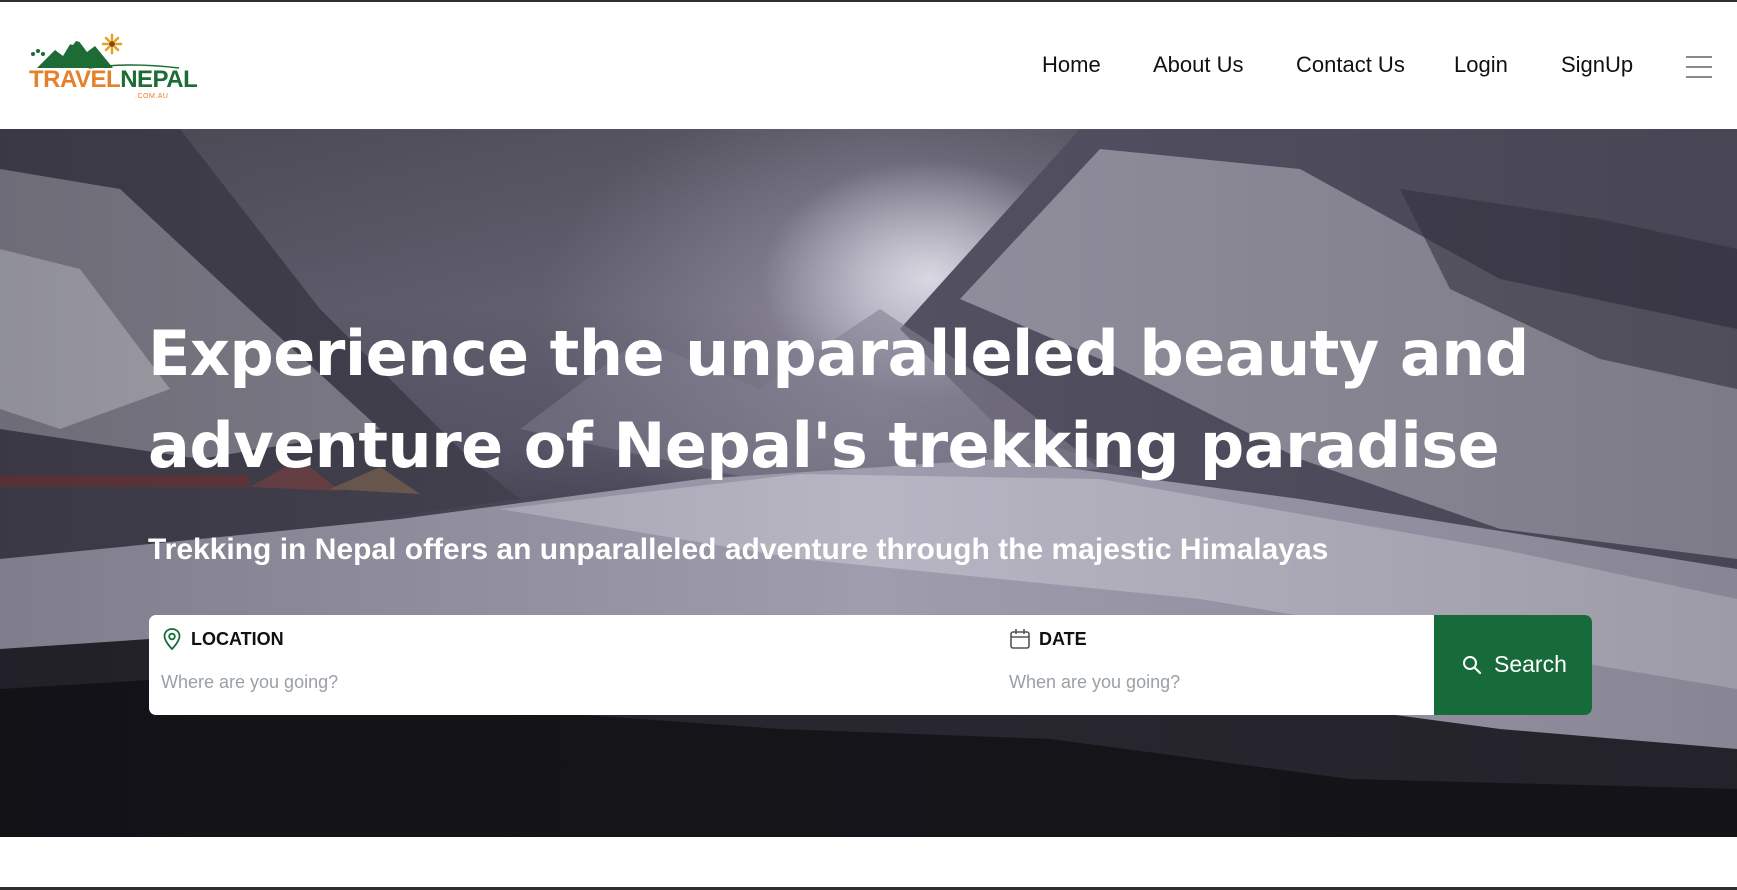 The height and width of the screenshot is (890, 1737). I want to click on search-form: LOCATION DATE Search, so click(870, 665).